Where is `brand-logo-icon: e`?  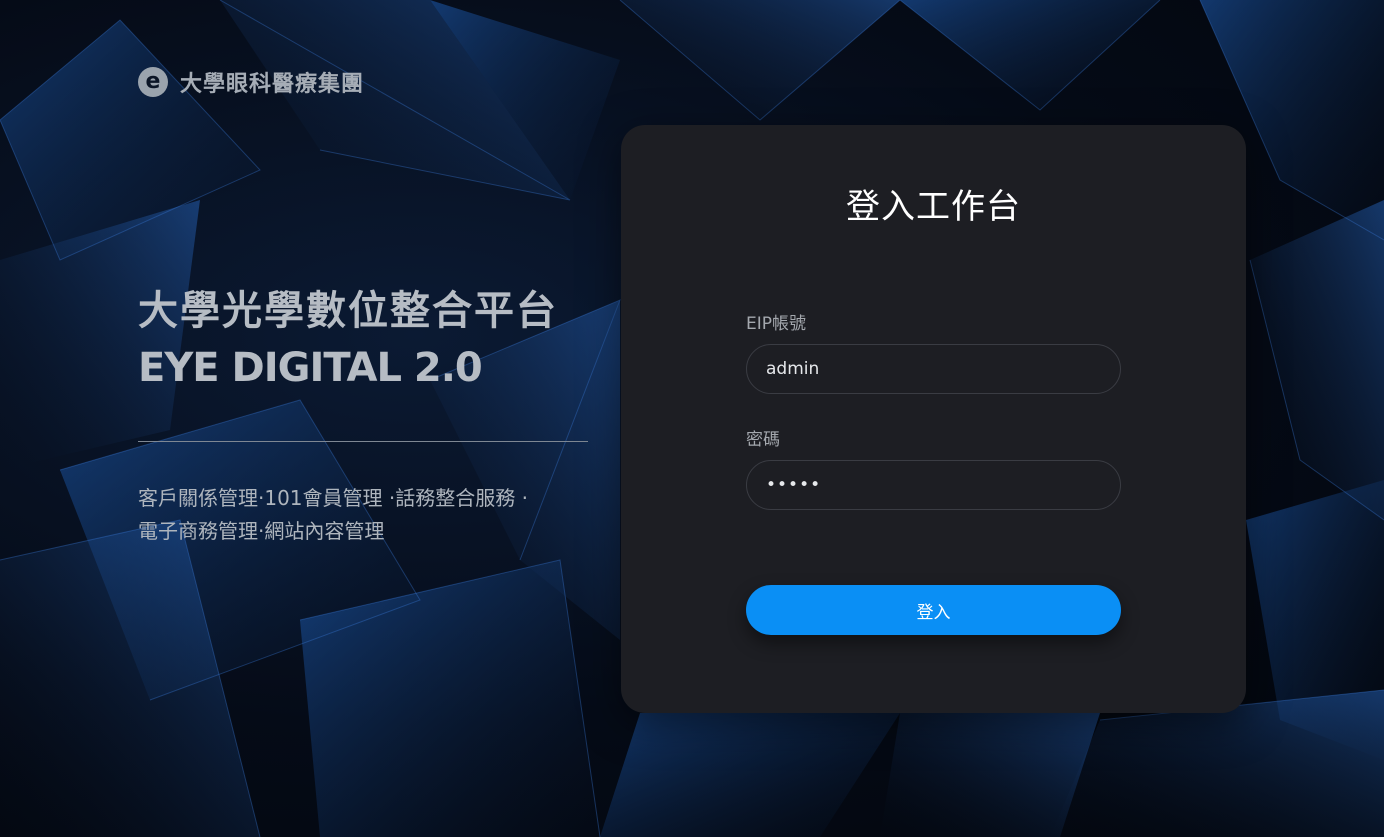 brand-logo-icon: e is located at coordinates (153, 82).